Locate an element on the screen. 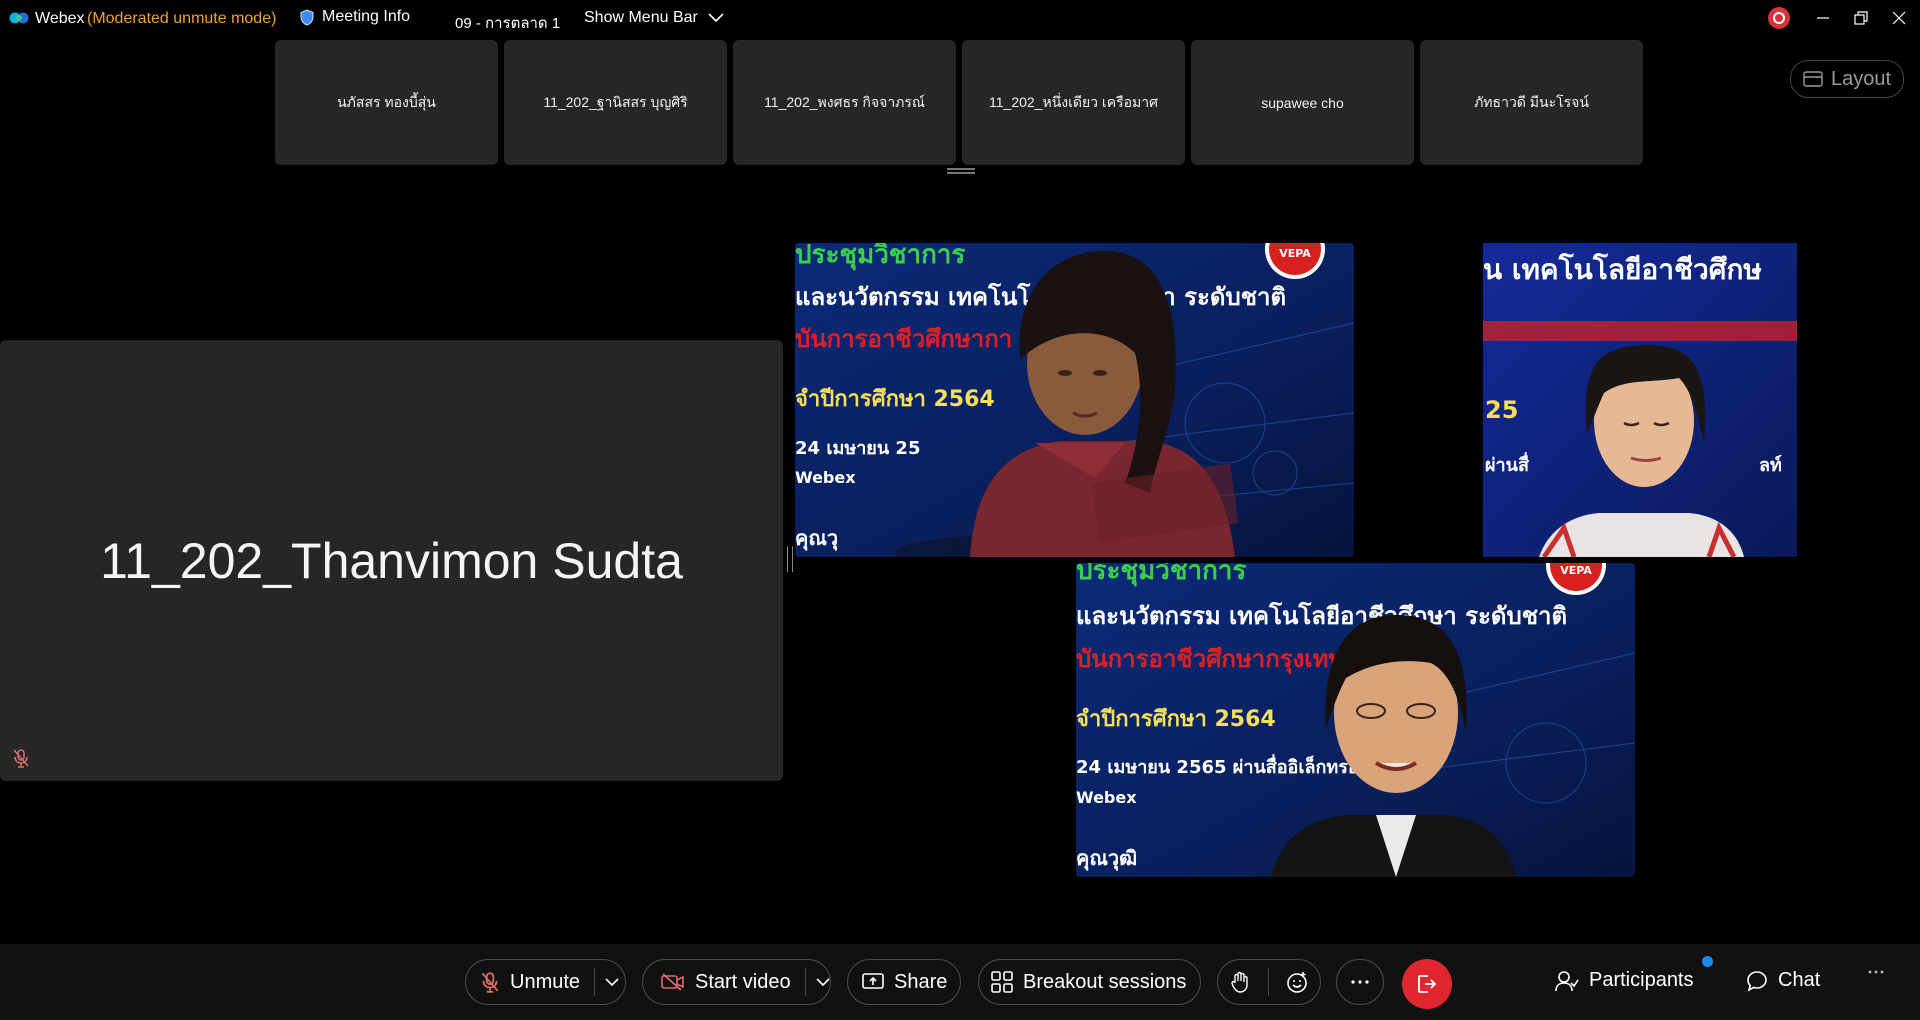 The height and width of the screenshot is (1020, 1920). filmstrip-participant-name: 11_202_หนึ่งเดียว เครือมาศ is located at coordinates (1073, 101).